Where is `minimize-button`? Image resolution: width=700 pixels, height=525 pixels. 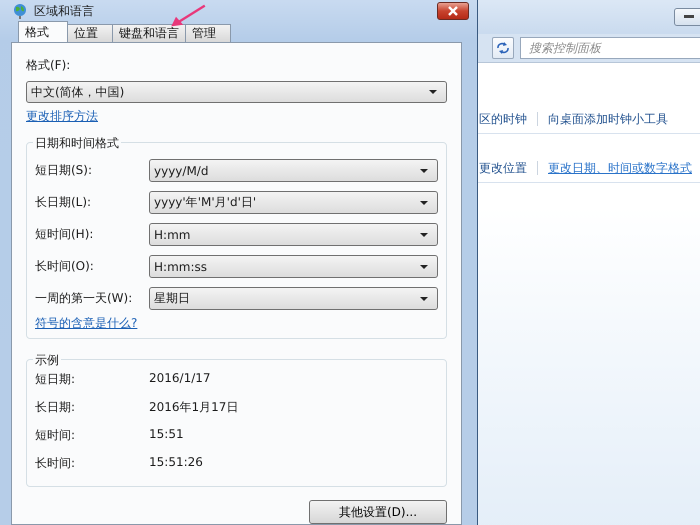 minimize-button is located at coordinates (687, 17).